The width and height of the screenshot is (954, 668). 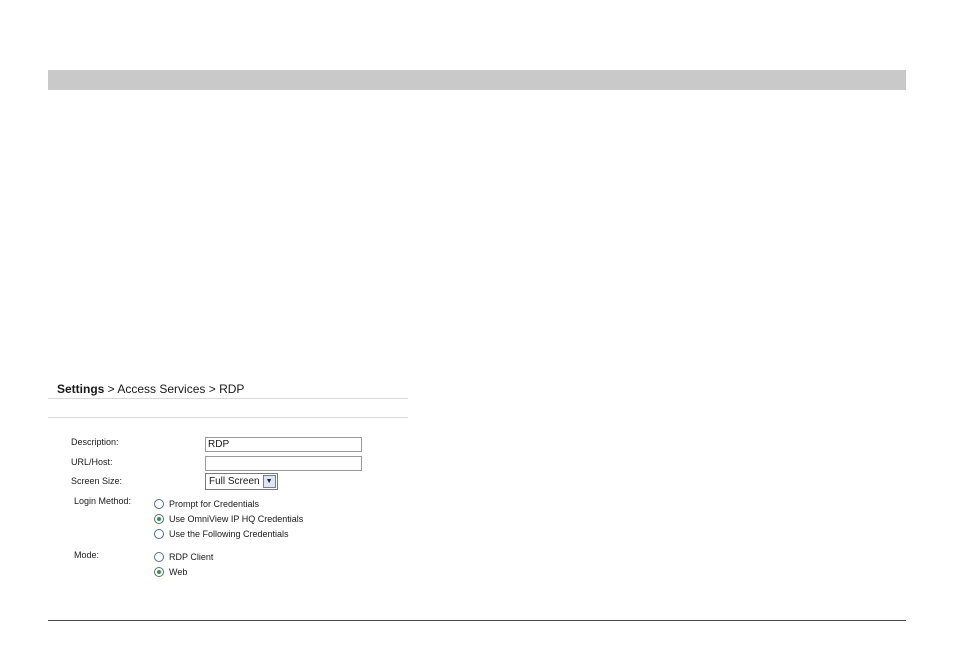 What do you see at coordinates (191, 557) in the screenshot?
I see `mode-option-label: RDP Client` at bounding box center [191, 557].